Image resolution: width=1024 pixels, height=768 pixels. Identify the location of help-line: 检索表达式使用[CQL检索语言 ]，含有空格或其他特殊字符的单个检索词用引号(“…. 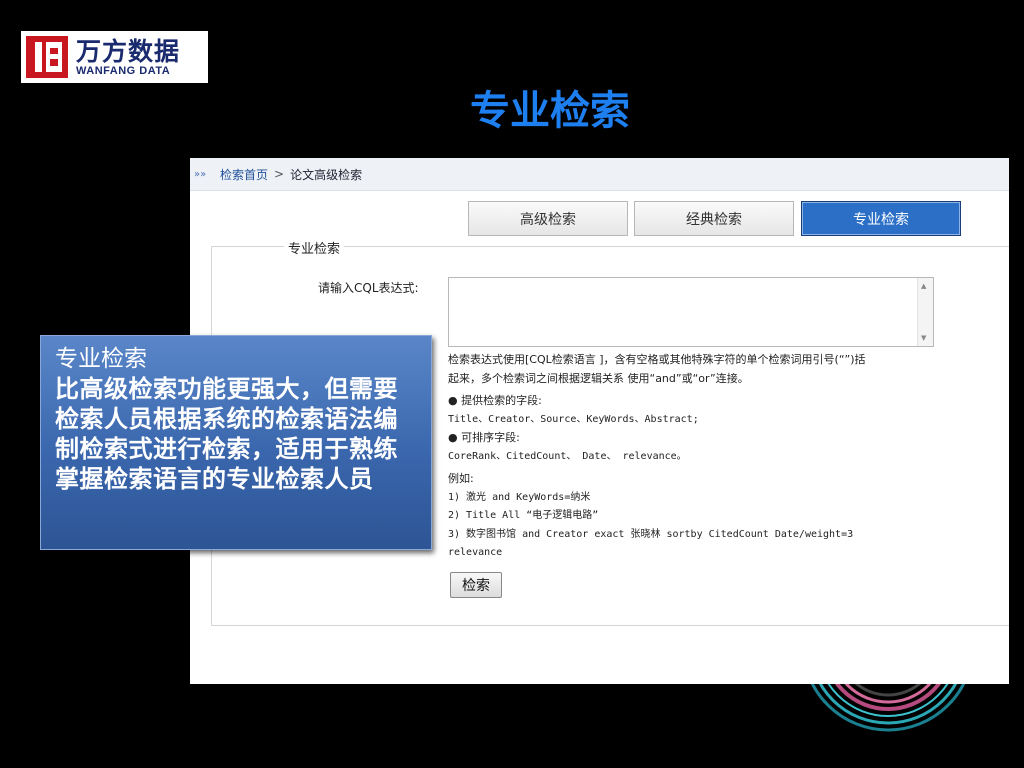
(657, 359).